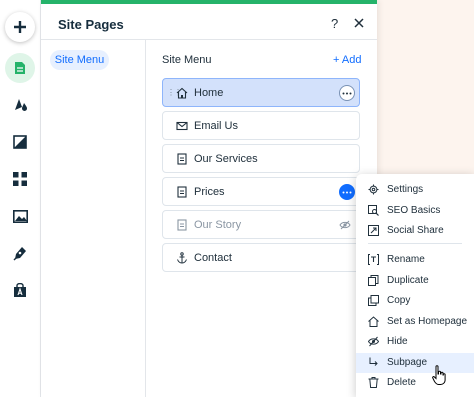 This screenshot has height=397, width=474. I want to click on apps-grid-icon, so click(20, 179).